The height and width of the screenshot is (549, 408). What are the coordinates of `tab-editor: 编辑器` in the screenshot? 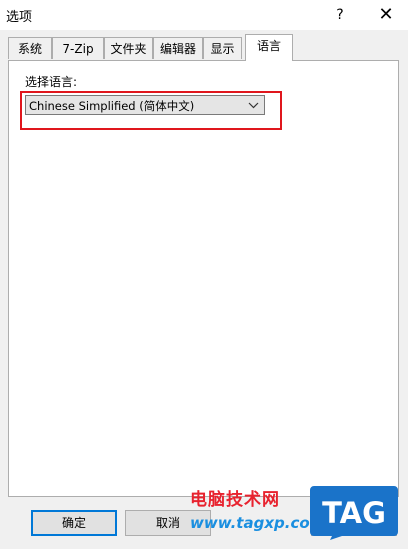 It's located at (178, 48).